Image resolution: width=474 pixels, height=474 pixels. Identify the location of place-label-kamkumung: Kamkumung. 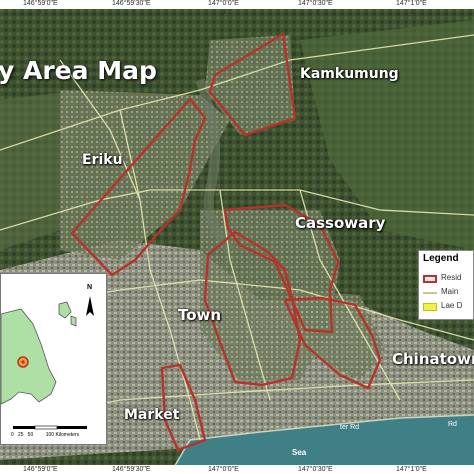
(349, 74).